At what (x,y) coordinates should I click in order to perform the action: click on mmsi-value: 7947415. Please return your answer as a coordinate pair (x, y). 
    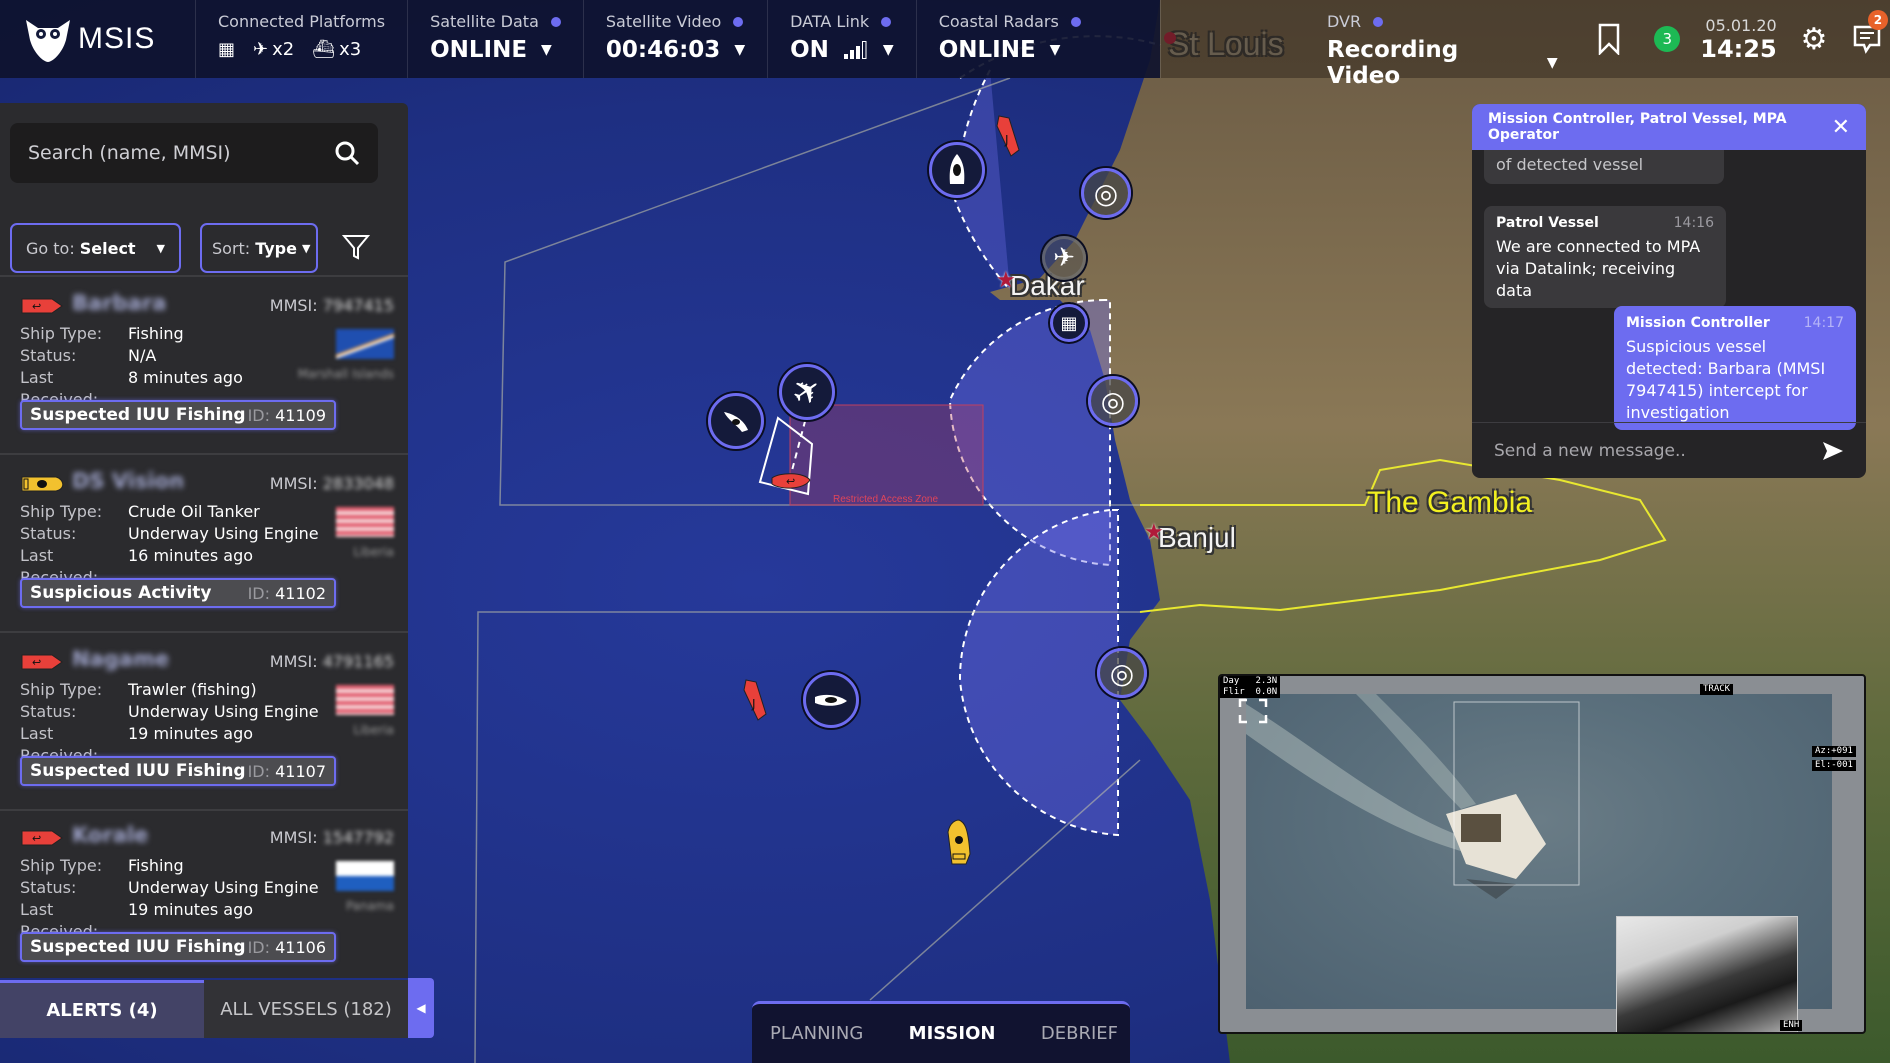
    Looking at the image, I should click on (358, 305).